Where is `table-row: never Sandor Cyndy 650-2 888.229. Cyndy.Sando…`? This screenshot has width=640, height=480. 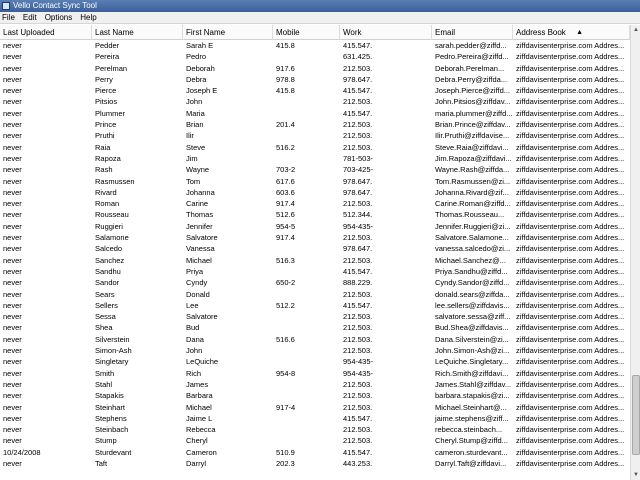 table-row: never Sandor Cyndy 650-2 888.229. Cyndy.Sando… is located at coordinates (315, 282).